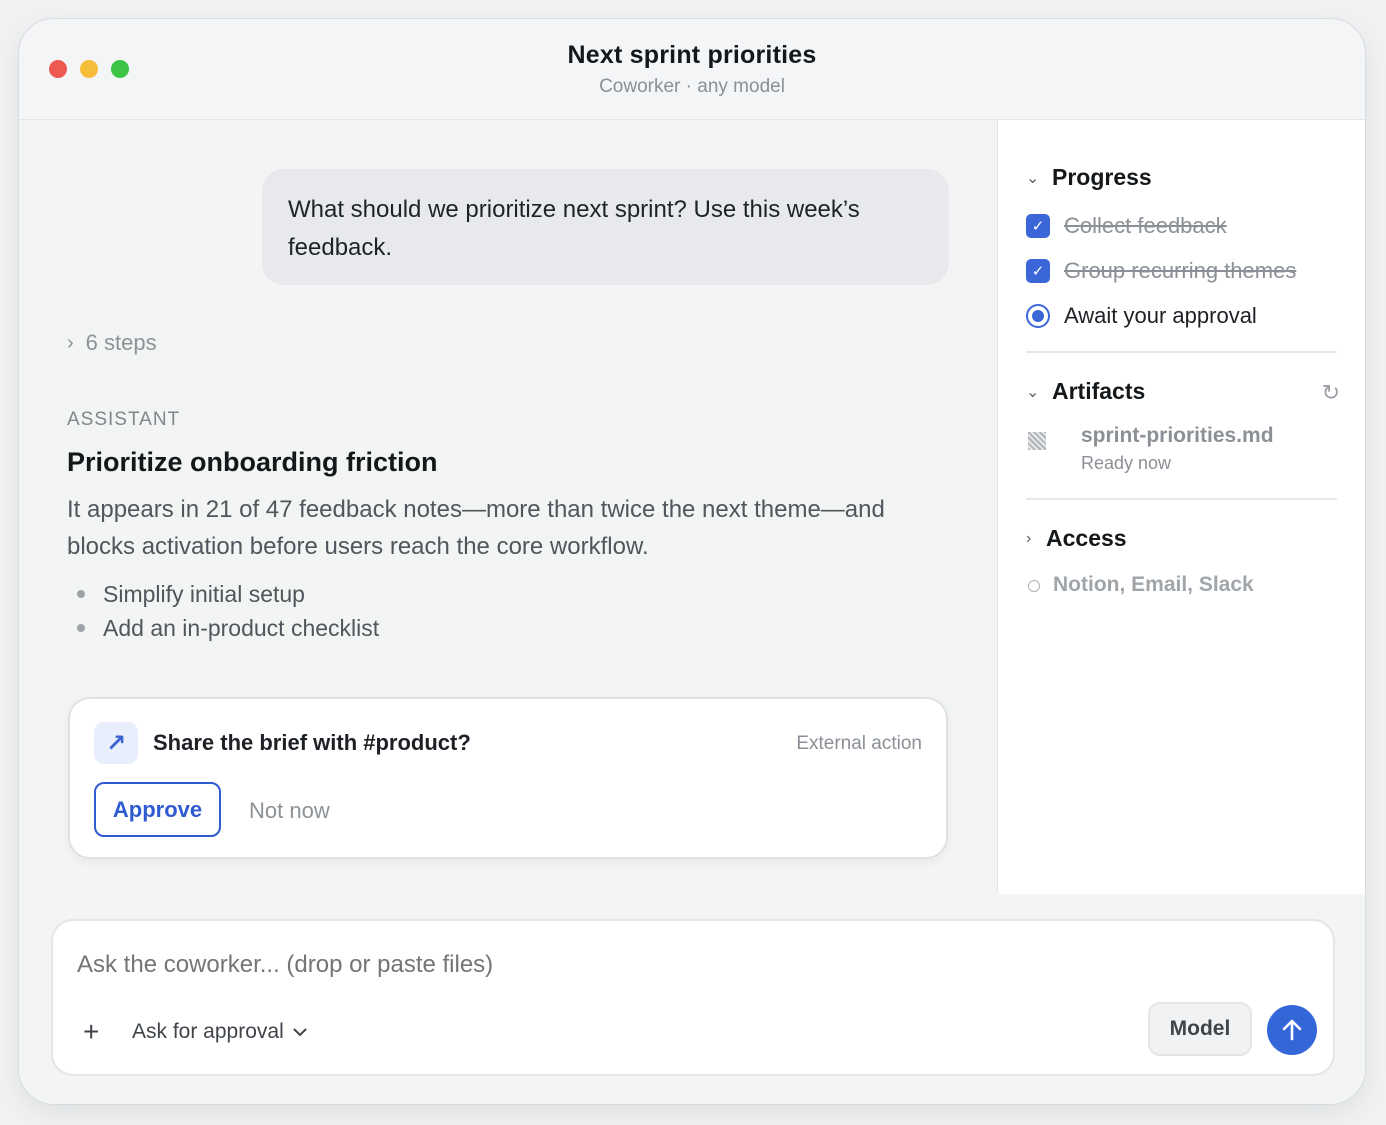  I want to click on file-icon, so click(1037, 441).